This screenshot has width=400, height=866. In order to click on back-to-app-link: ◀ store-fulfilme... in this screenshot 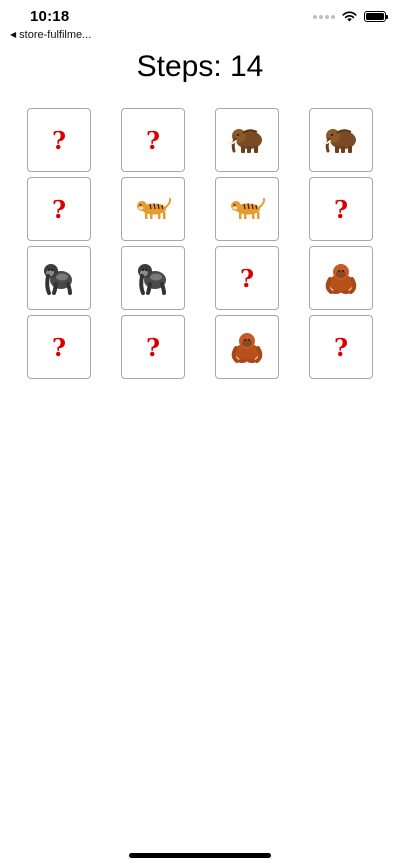, I will do `click(50, 35)`.